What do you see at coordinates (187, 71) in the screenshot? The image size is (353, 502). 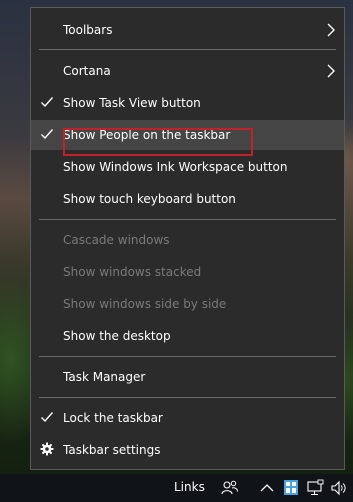 I see `menu-item-cortana: Cortana` at bounding box center [187, 71].